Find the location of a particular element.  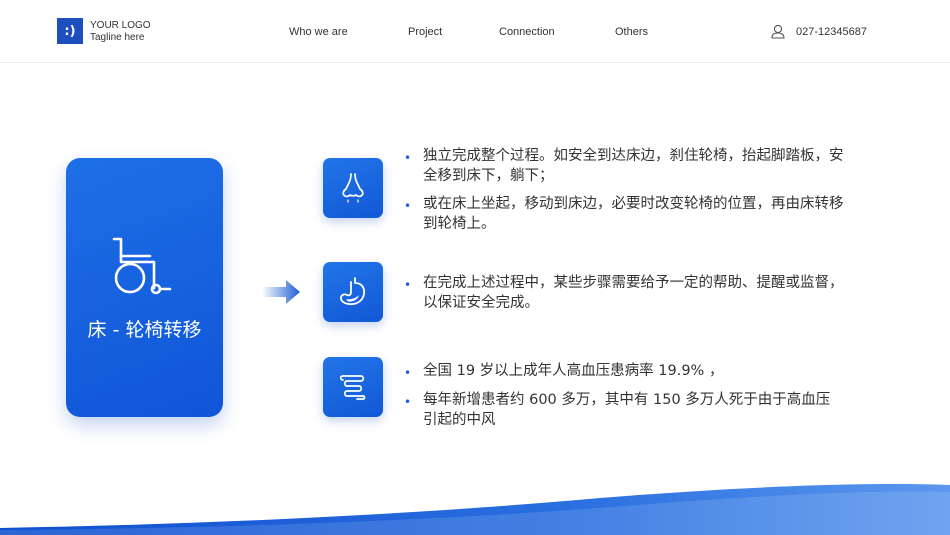

bottom-wave is located at coordinates (475, 509).